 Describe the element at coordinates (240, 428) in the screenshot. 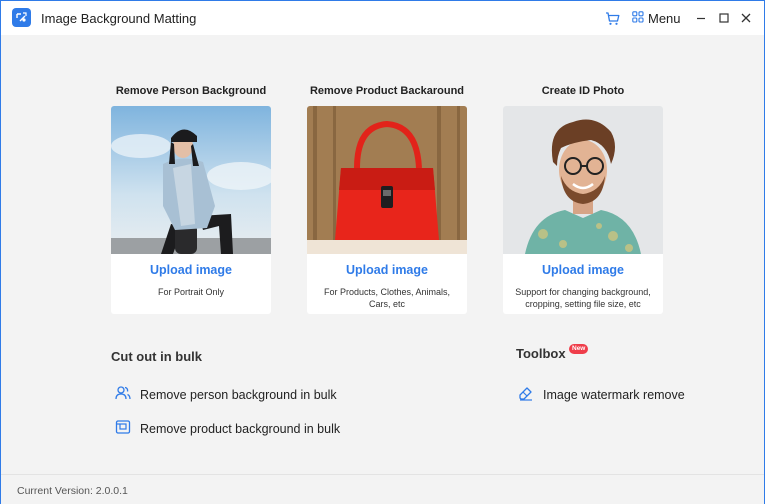

I see `list-item-label: Remove product background in bulk` at that location.